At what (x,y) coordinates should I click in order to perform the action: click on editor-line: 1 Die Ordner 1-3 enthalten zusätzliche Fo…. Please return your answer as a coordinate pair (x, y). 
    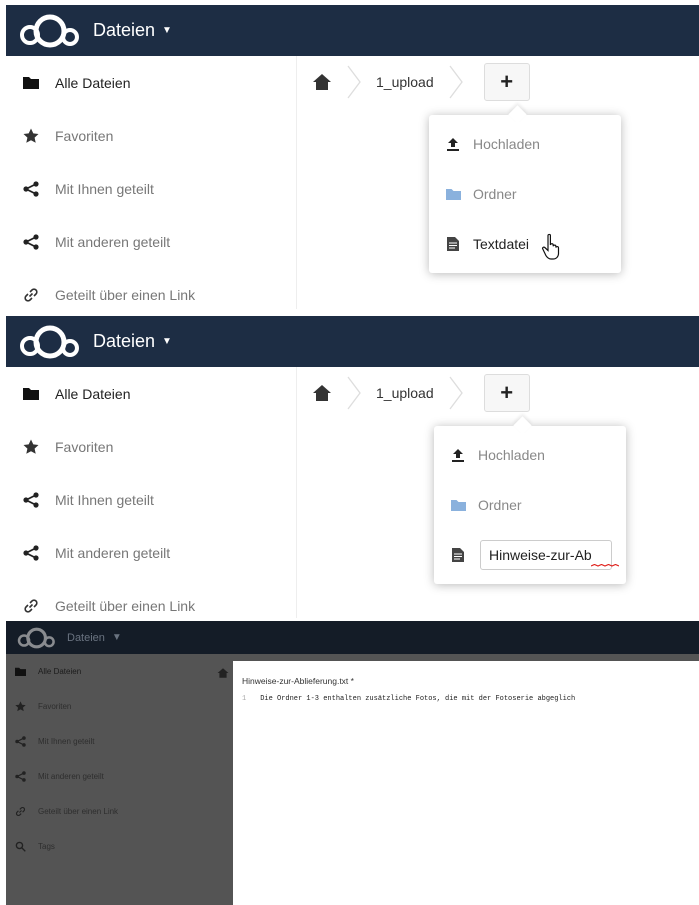
    Looking at the image, I should click on (408, 699).